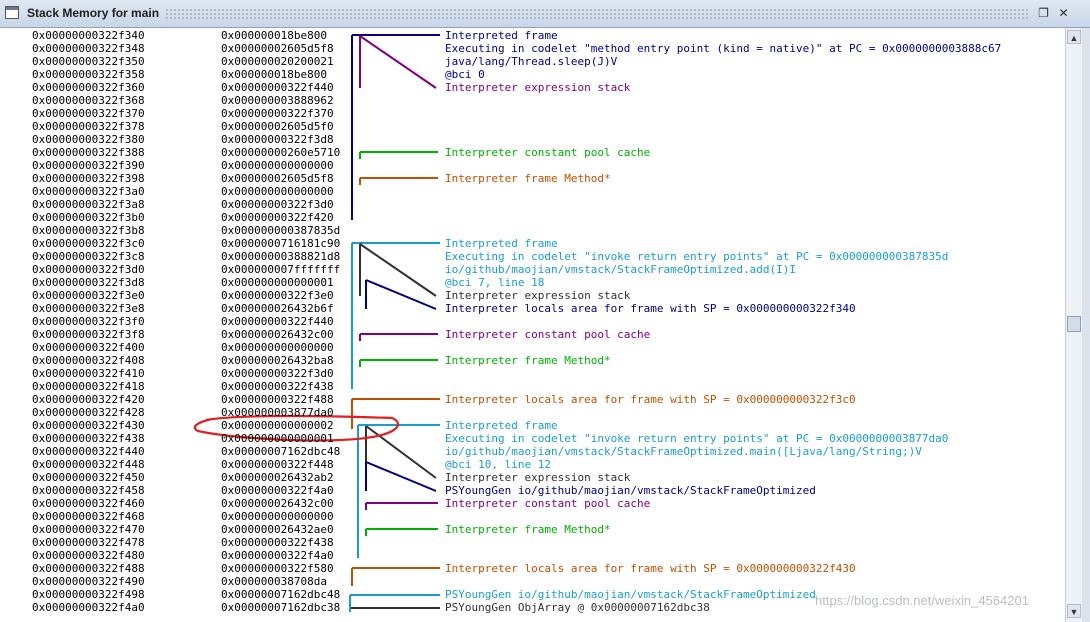  Describe the element at coordinates (277, 113) in the screenshot. I see `row-value: 0x00000000322f370` at that location.